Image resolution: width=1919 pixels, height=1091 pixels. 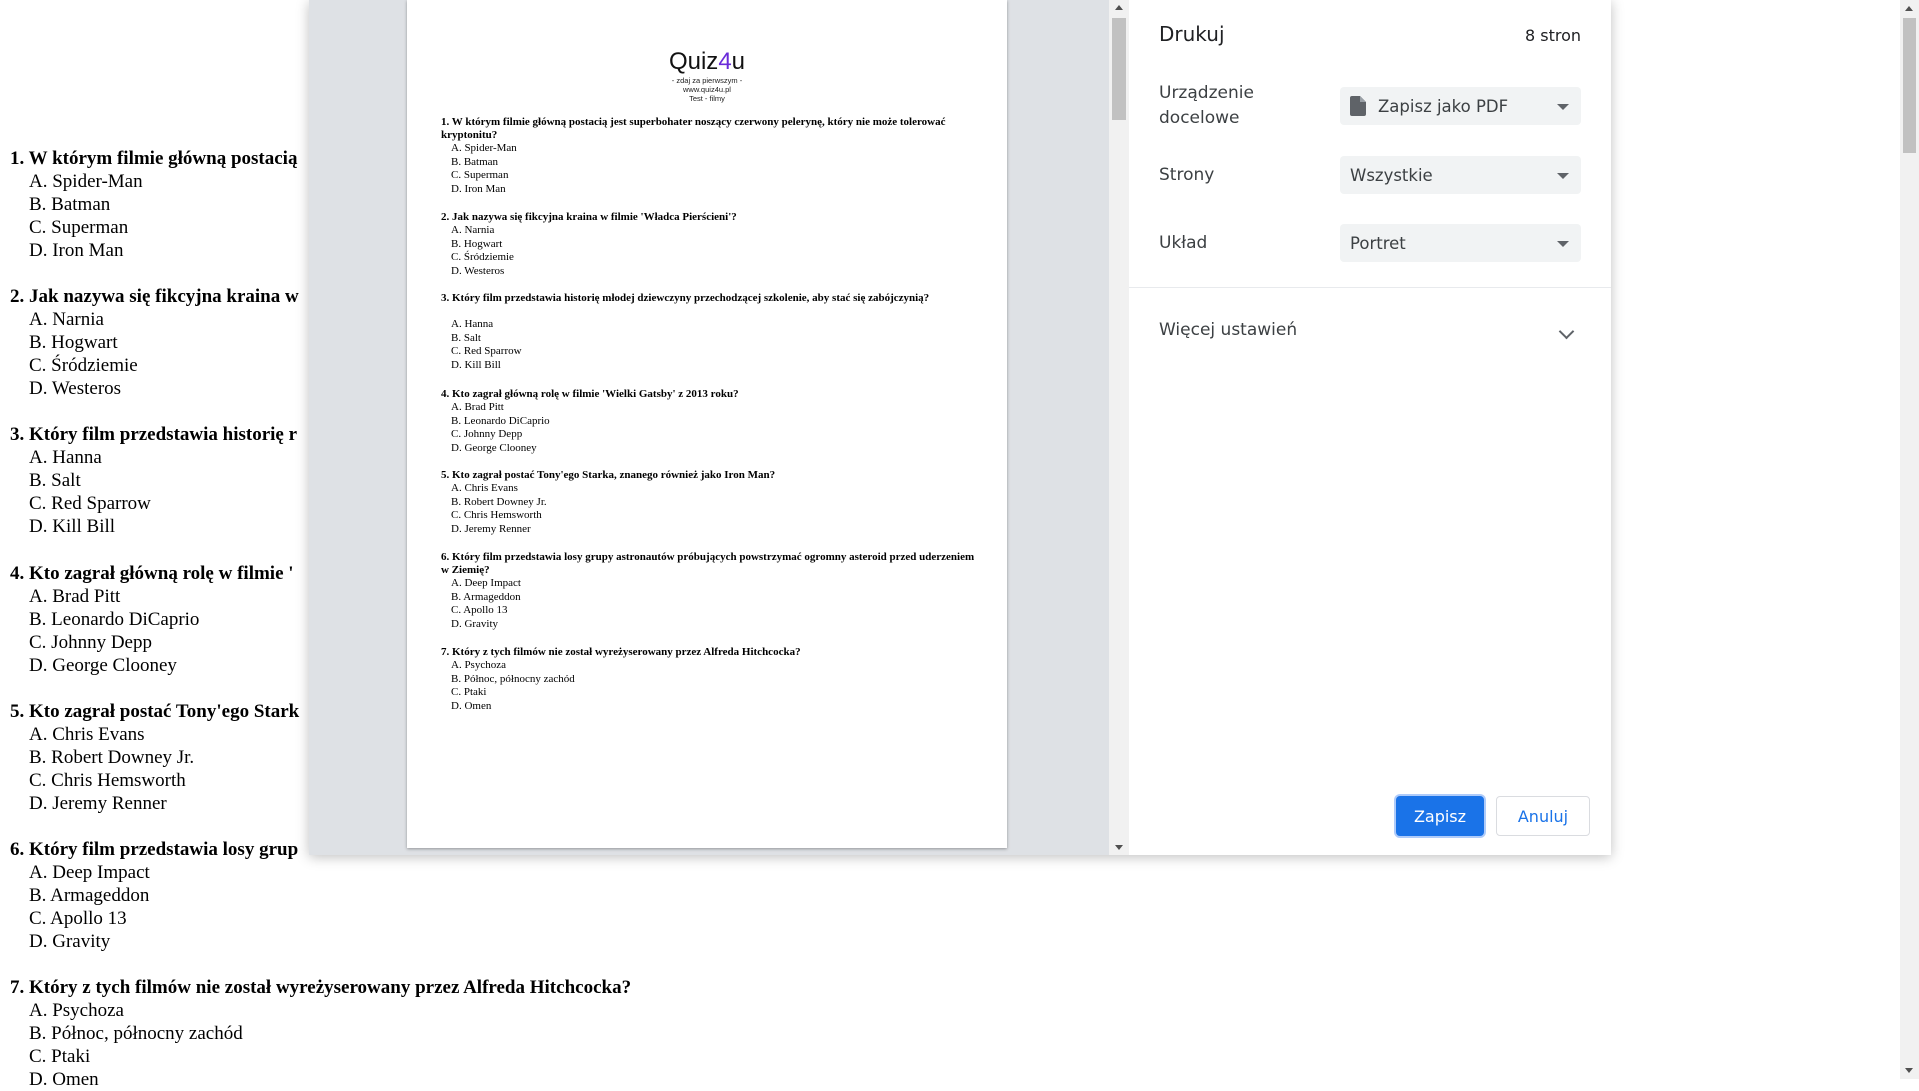 What do you see at coordinates (1119, 847) in the screenshot?
I see `preview-scroll-down-icon` at bounding box center [1119, 847].